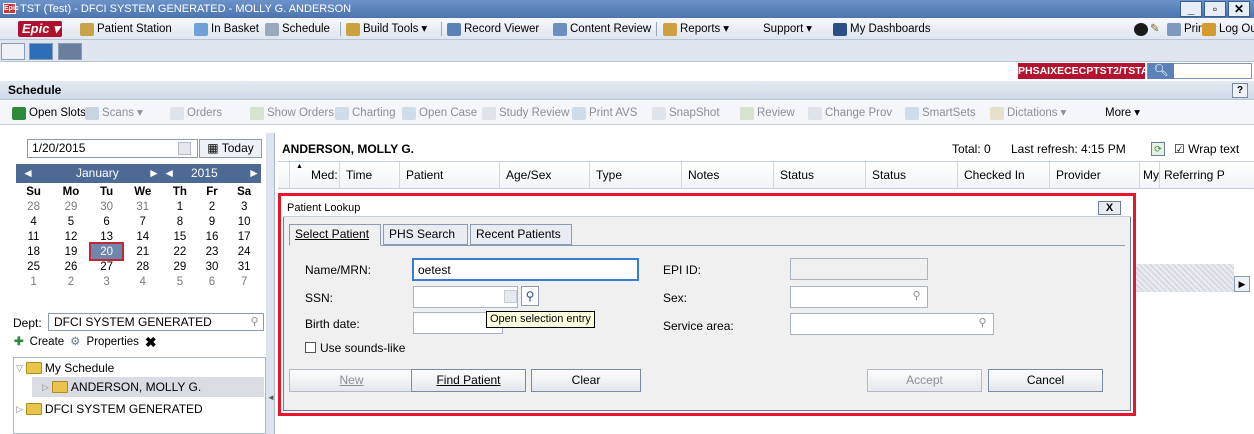  Describe the element at coordinates (545, 175) in the screenshot. I see `column-header-age-sex: Age/Sex` at that location.